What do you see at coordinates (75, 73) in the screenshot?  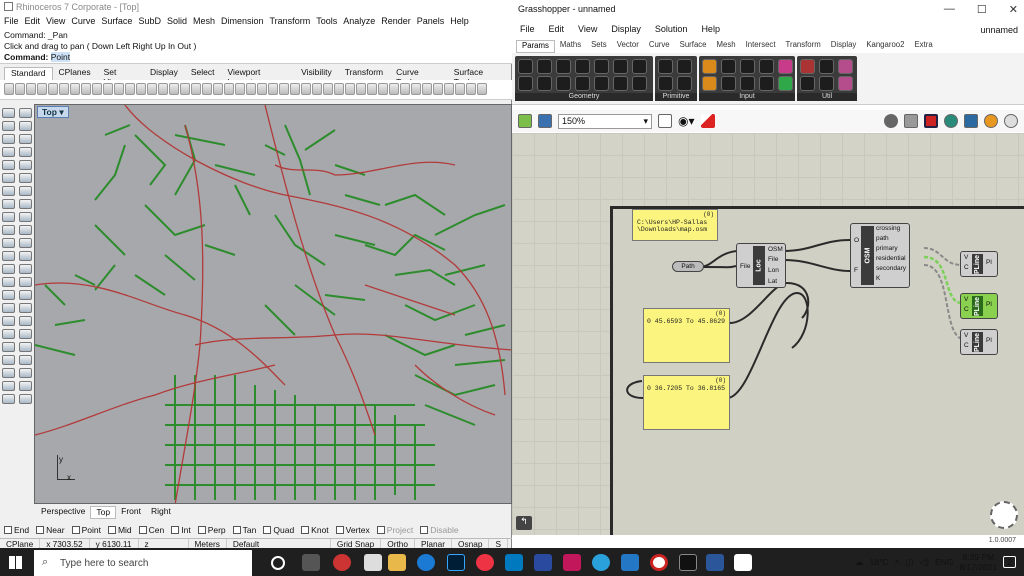 I see `tab-cplanes: CPlanes` at bounding box center [75, 73].